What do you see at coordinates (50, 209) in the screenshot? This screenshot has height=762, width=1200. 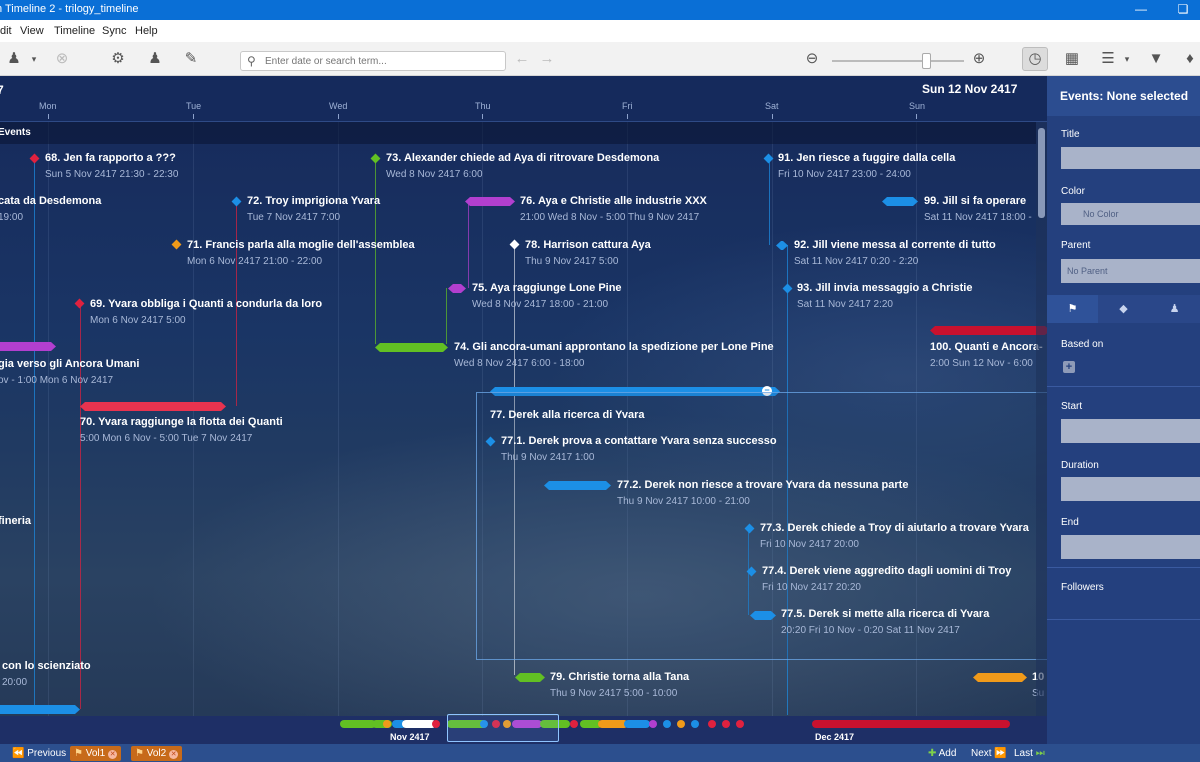 I see `event-cut-desdemona: cata da Desdemona 19:00` at bounding box center [50, 209].